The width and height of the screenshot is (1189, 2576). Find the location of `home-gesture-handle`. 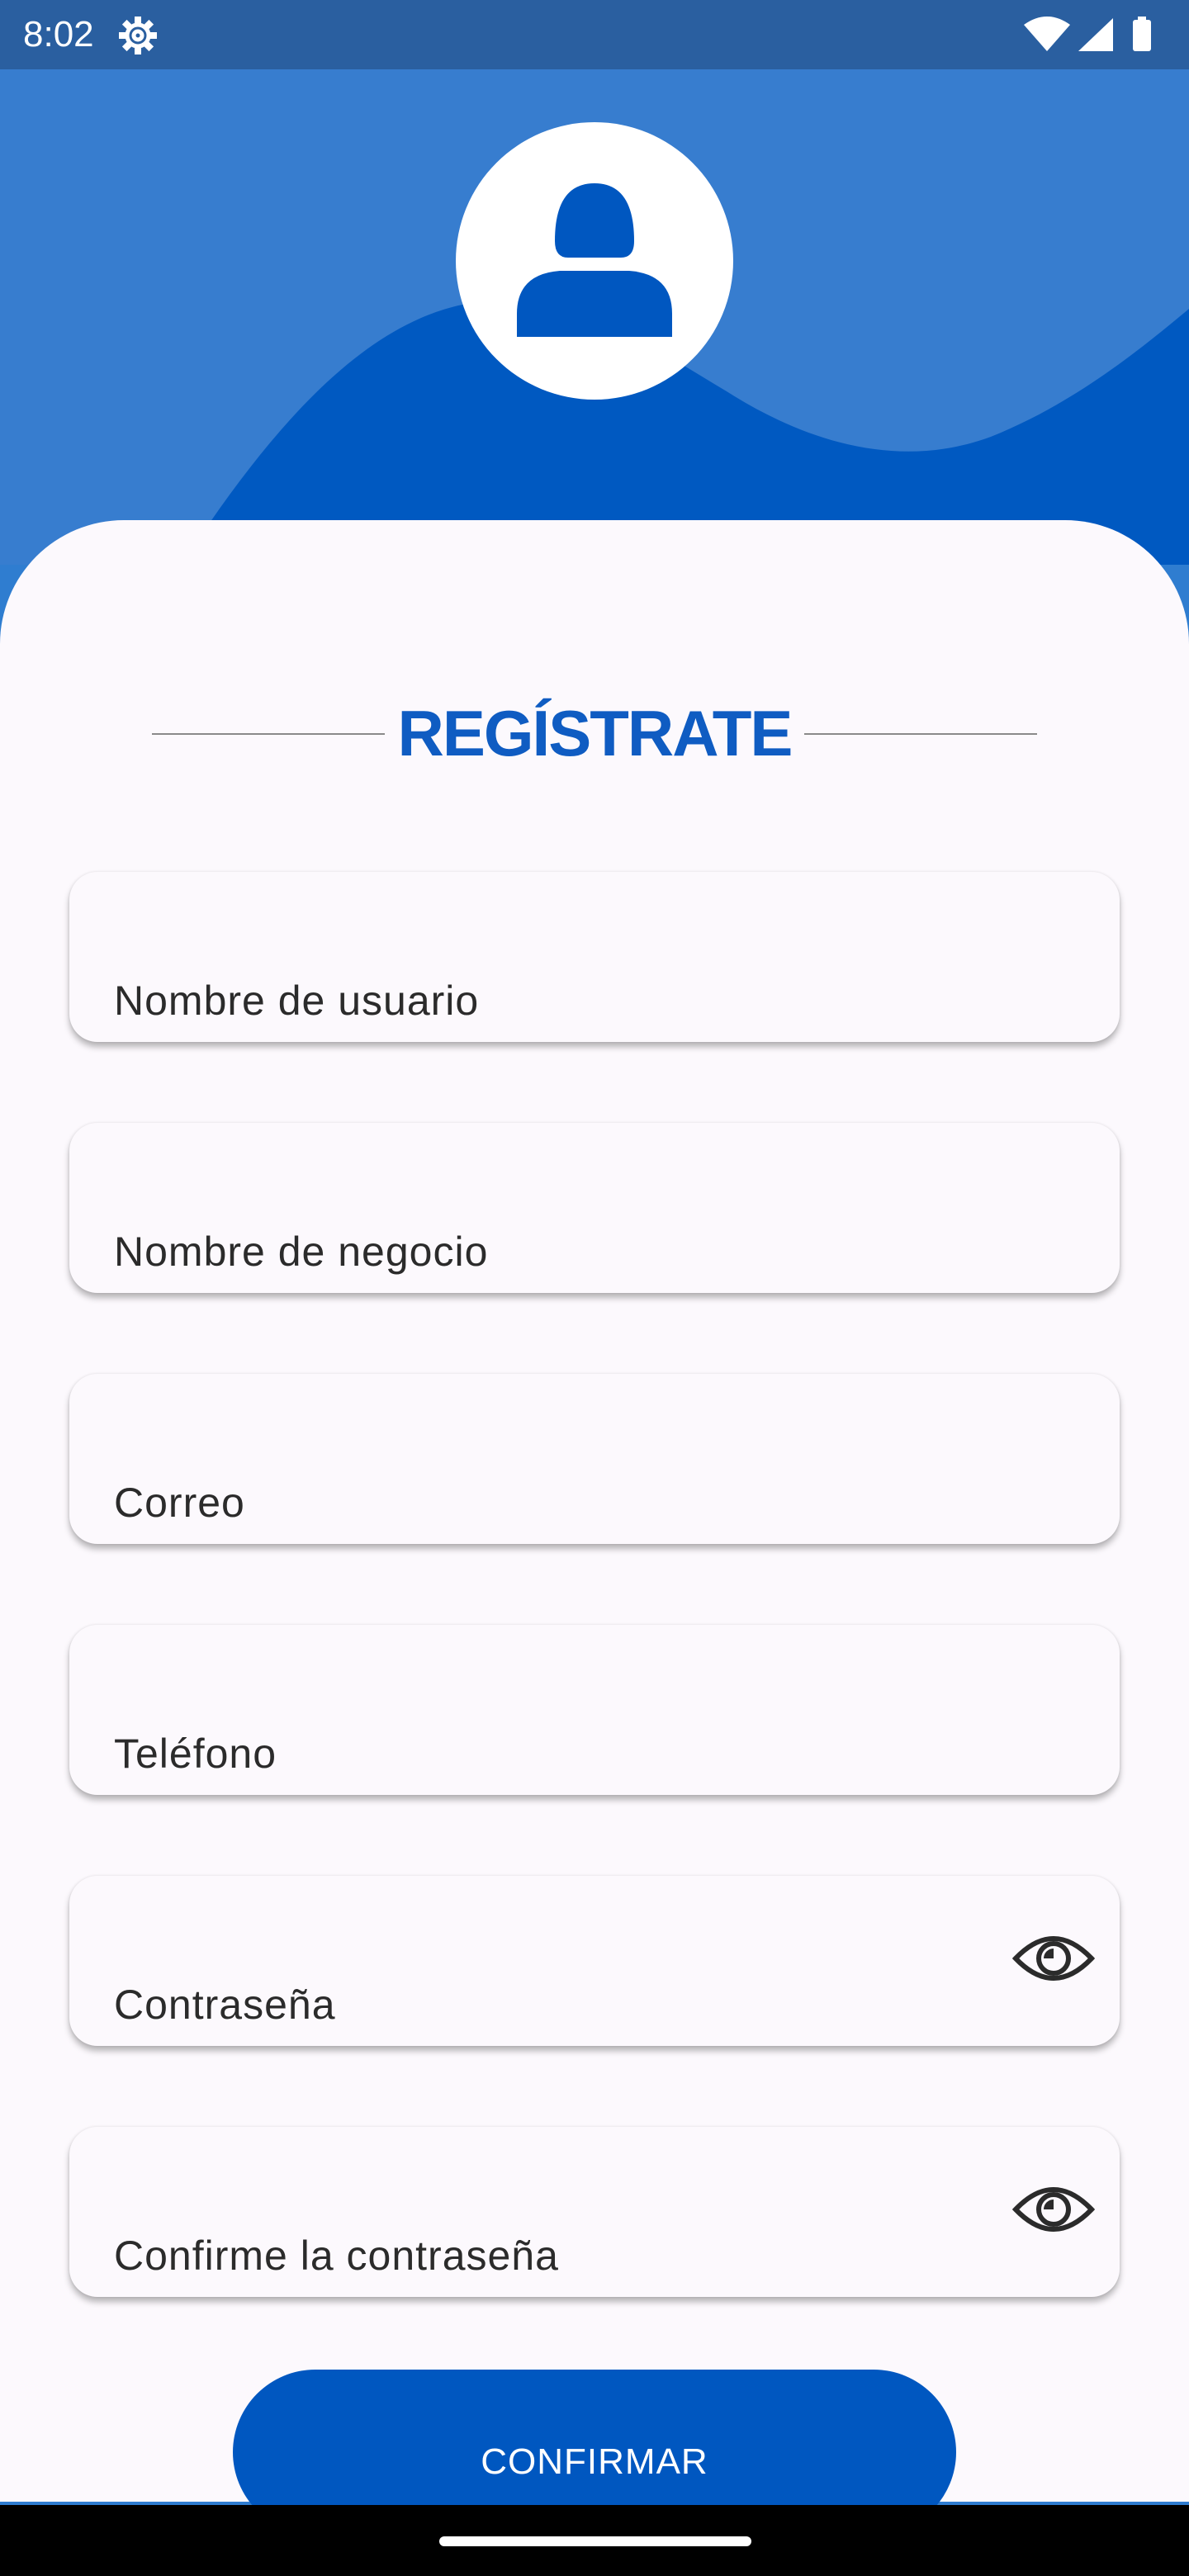

home-gesture-handle is located at coordinates (595, 2541).